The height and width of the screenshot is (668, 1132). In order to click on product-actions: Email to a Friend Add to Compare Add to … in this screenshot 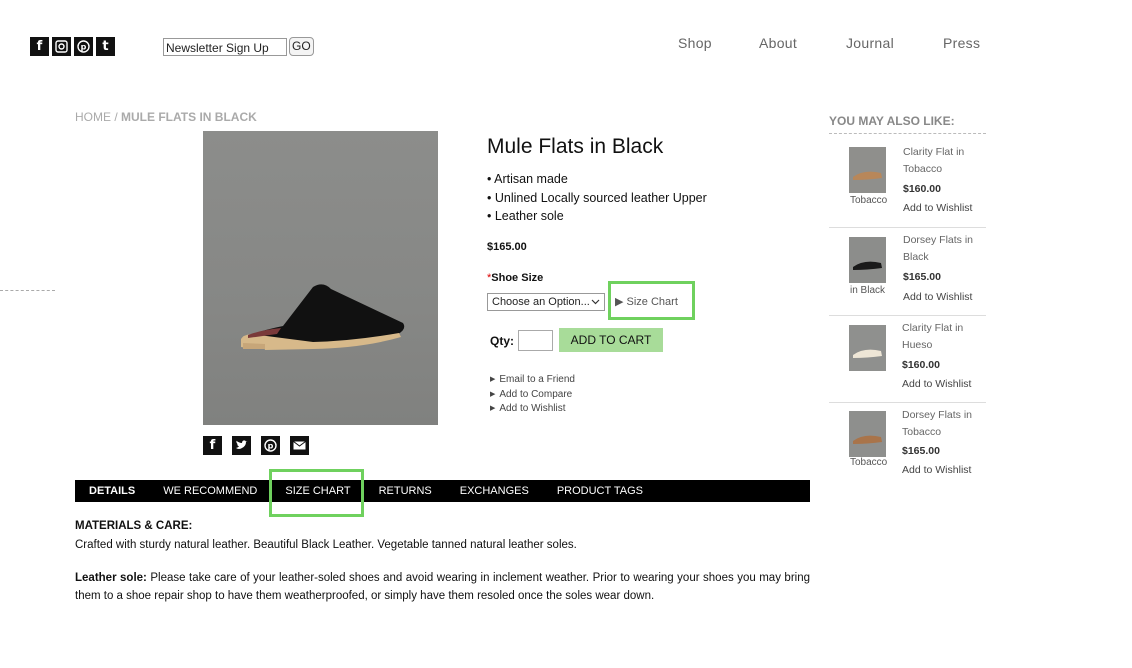, I will do `click(532, 395)`.